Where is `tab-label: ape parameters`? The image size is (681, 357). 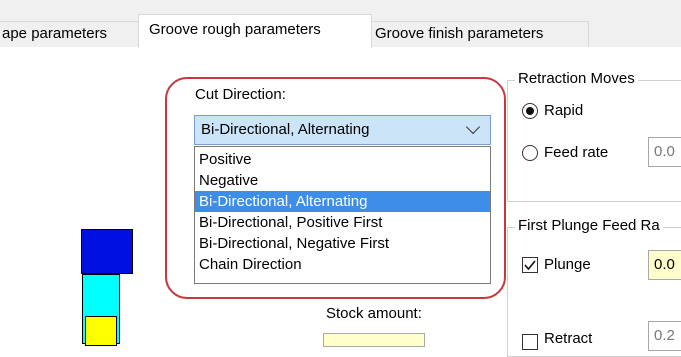
tab-label: ape parameters is located at coordinates (55, 33).